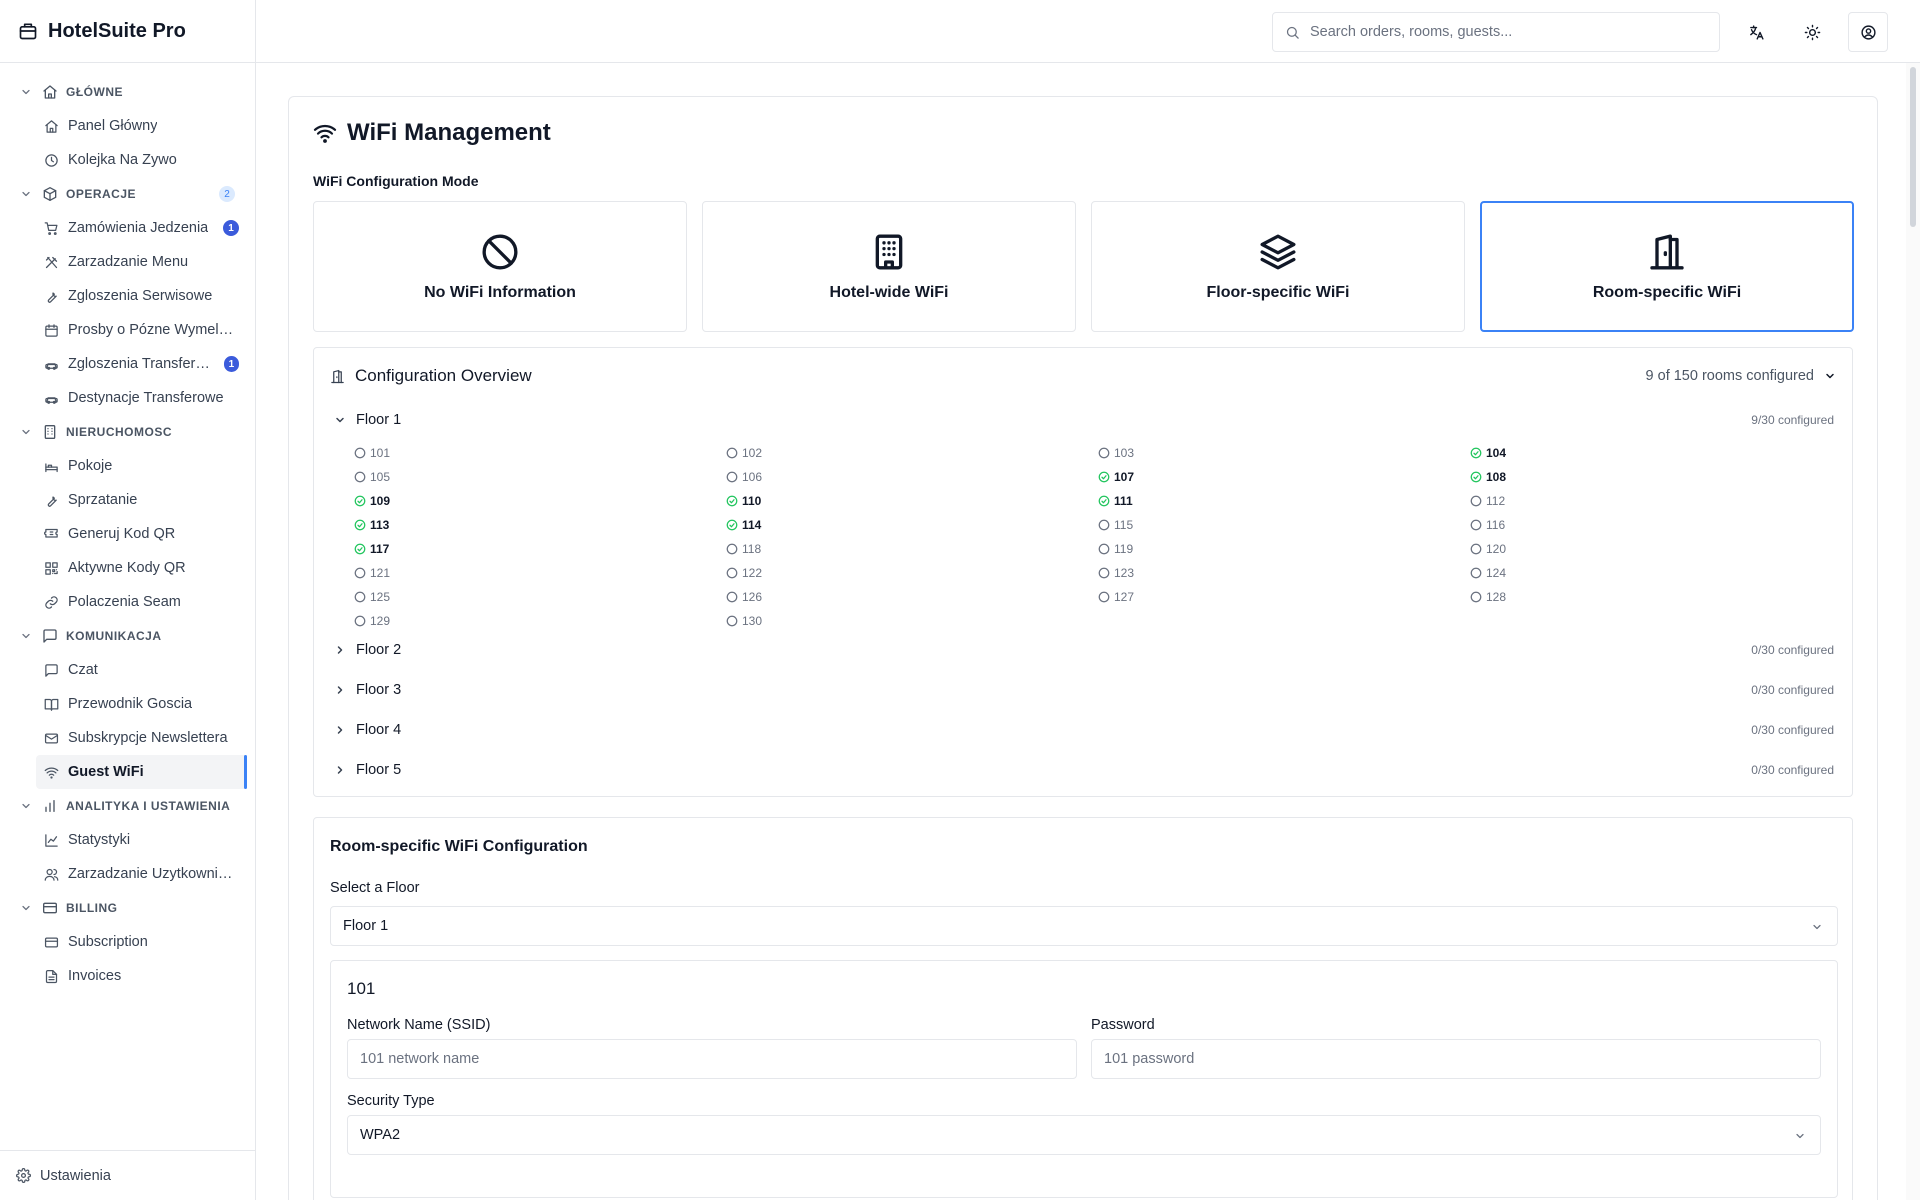 The width and height of the screenshot is (1920, 1200). I want to click on bed-icon, so click(51, 466).